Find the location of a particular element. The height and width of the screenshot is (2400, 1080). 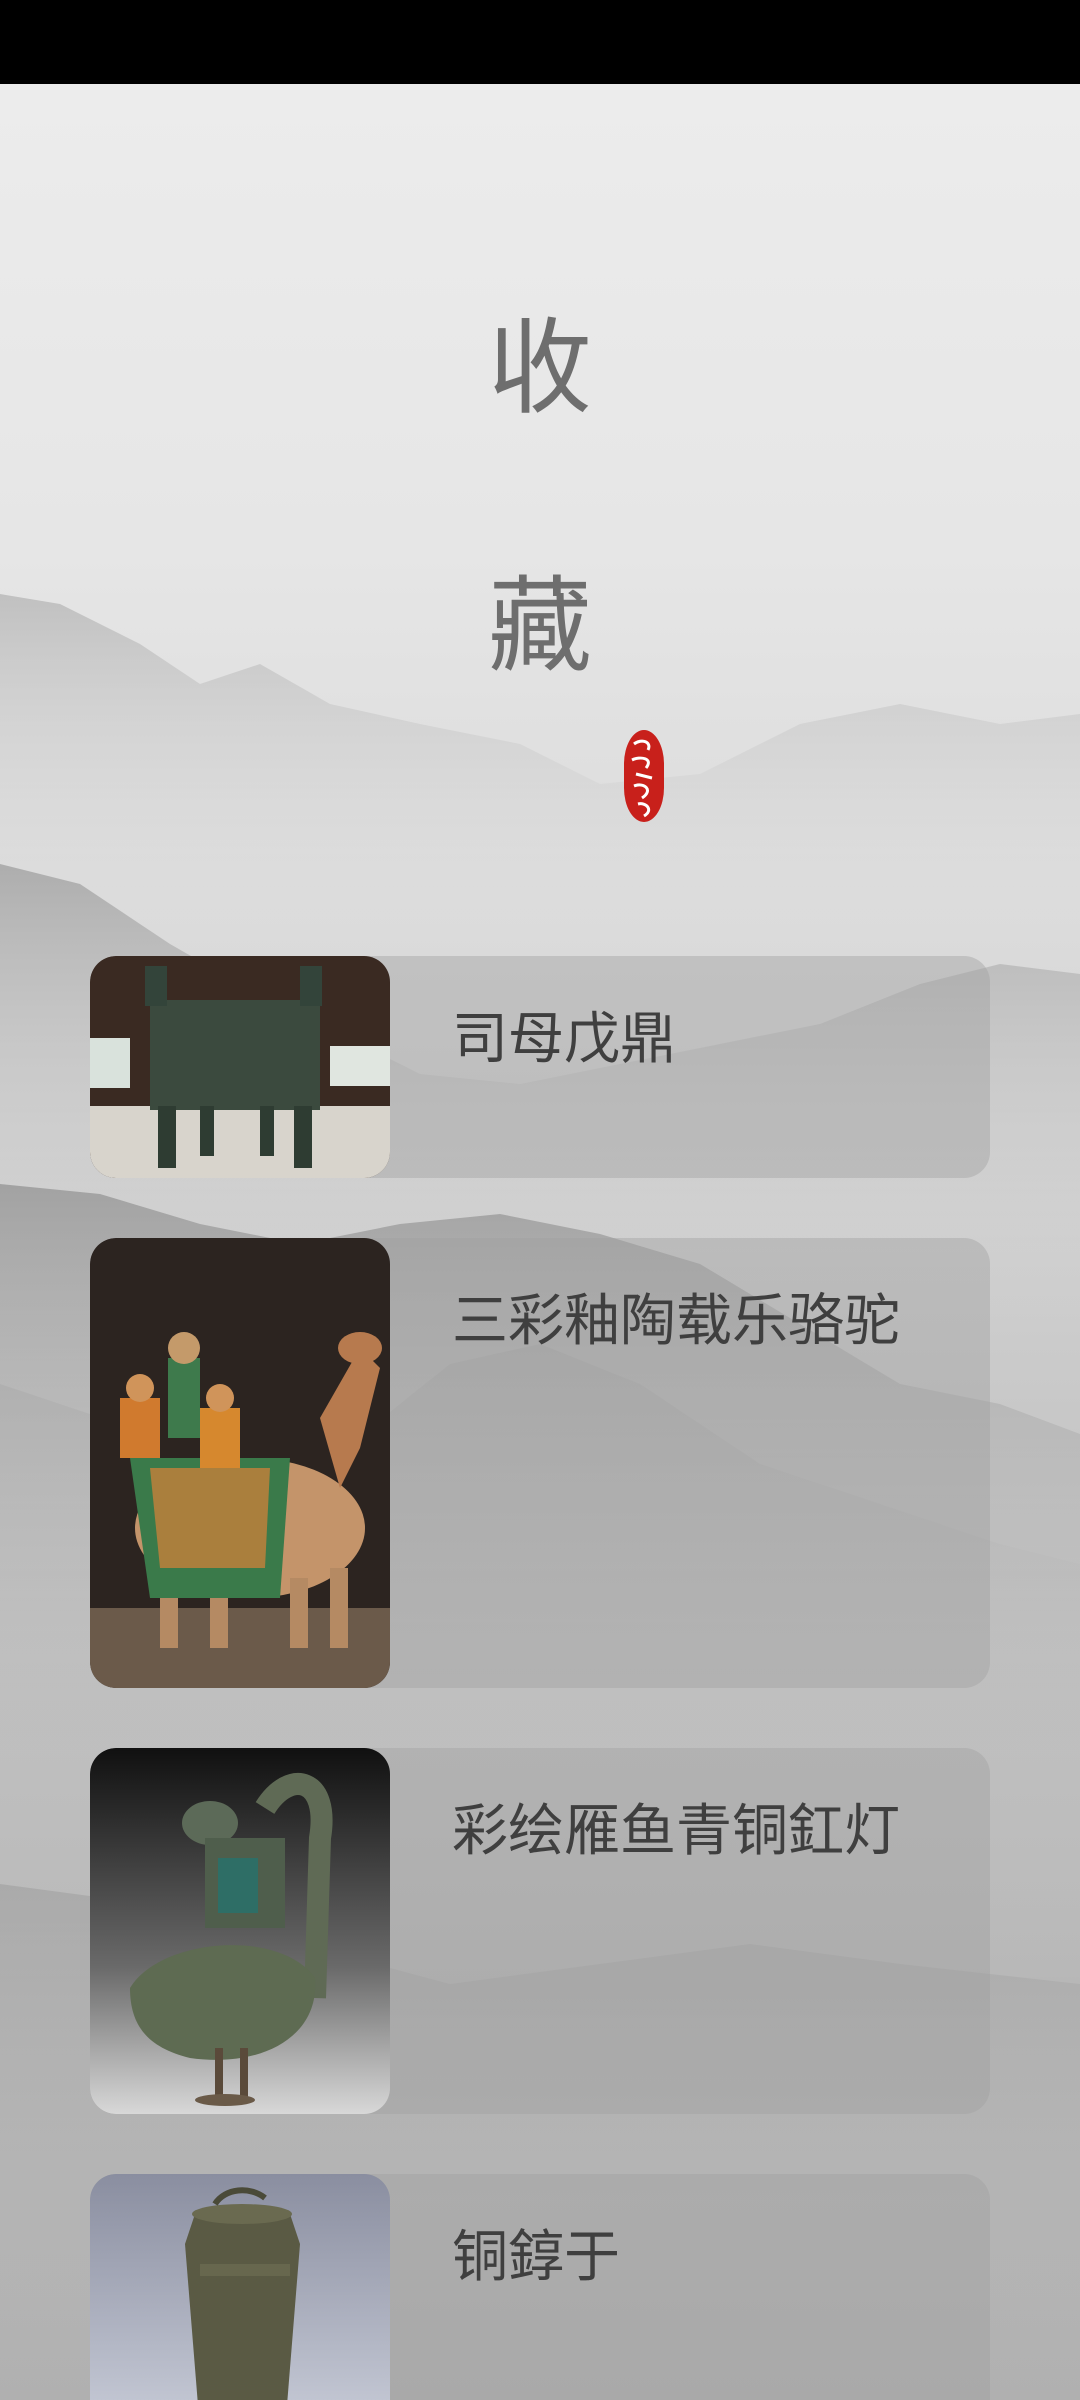

page-title-char-2: 藏 is located at coordinates (539, 626).